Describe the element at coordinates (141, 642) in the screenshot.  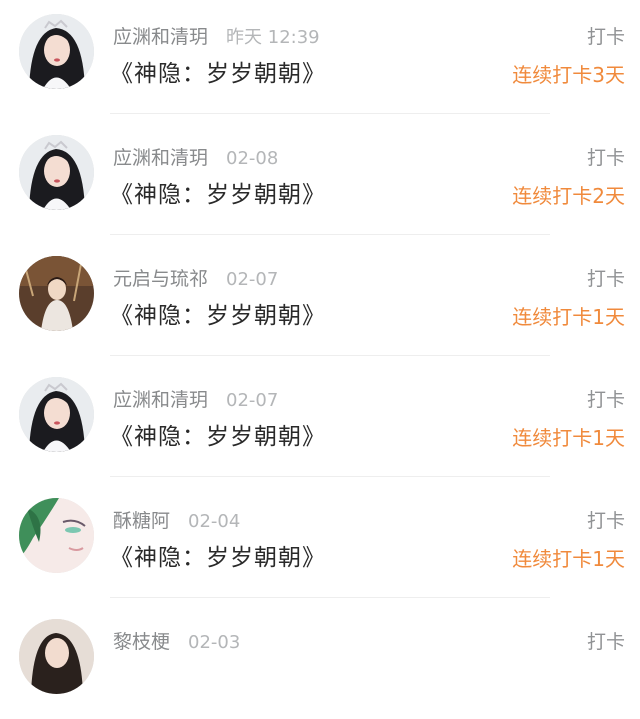
I see `username: 黎枝梗` at that location.